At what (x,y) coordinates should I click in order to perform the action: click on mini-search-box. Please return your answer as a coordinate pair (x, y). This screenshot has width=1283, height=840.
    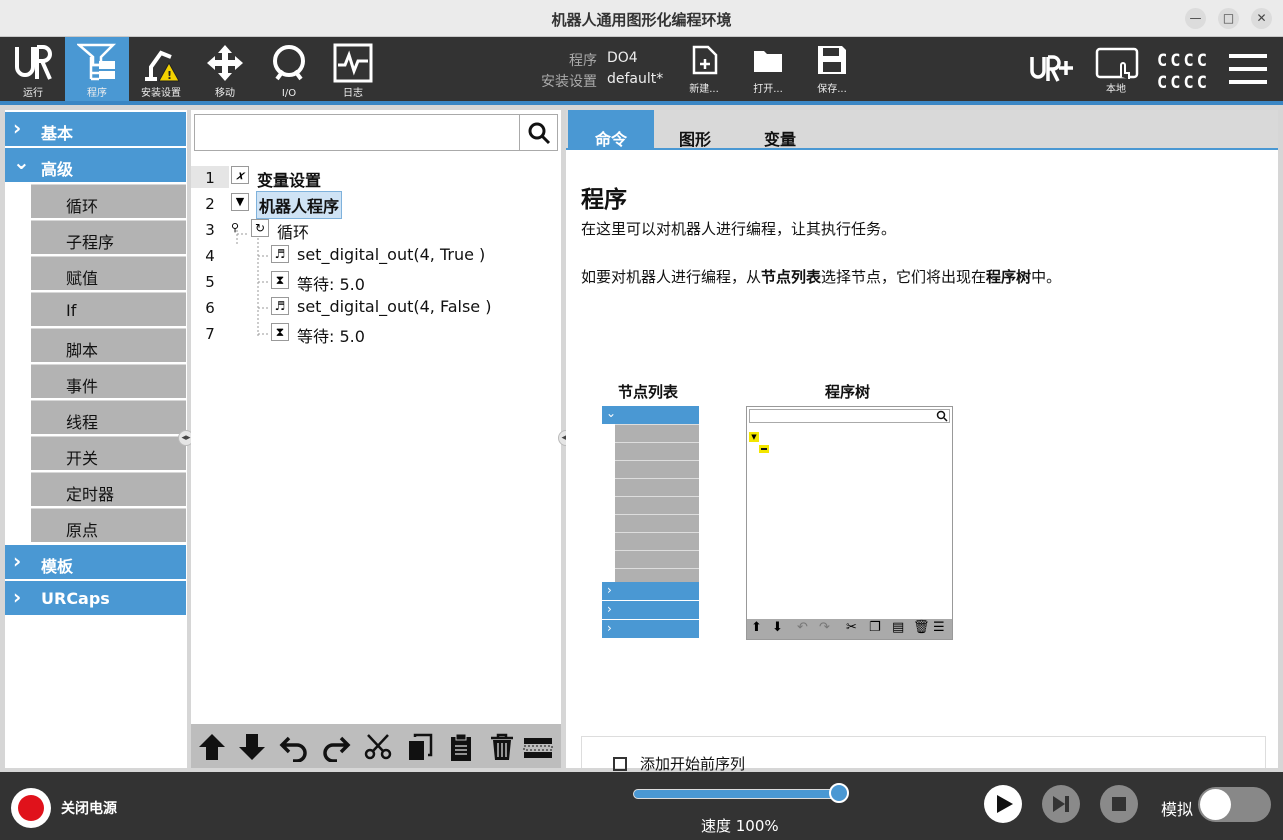
    Looking at the image, I should click on (849, 416).